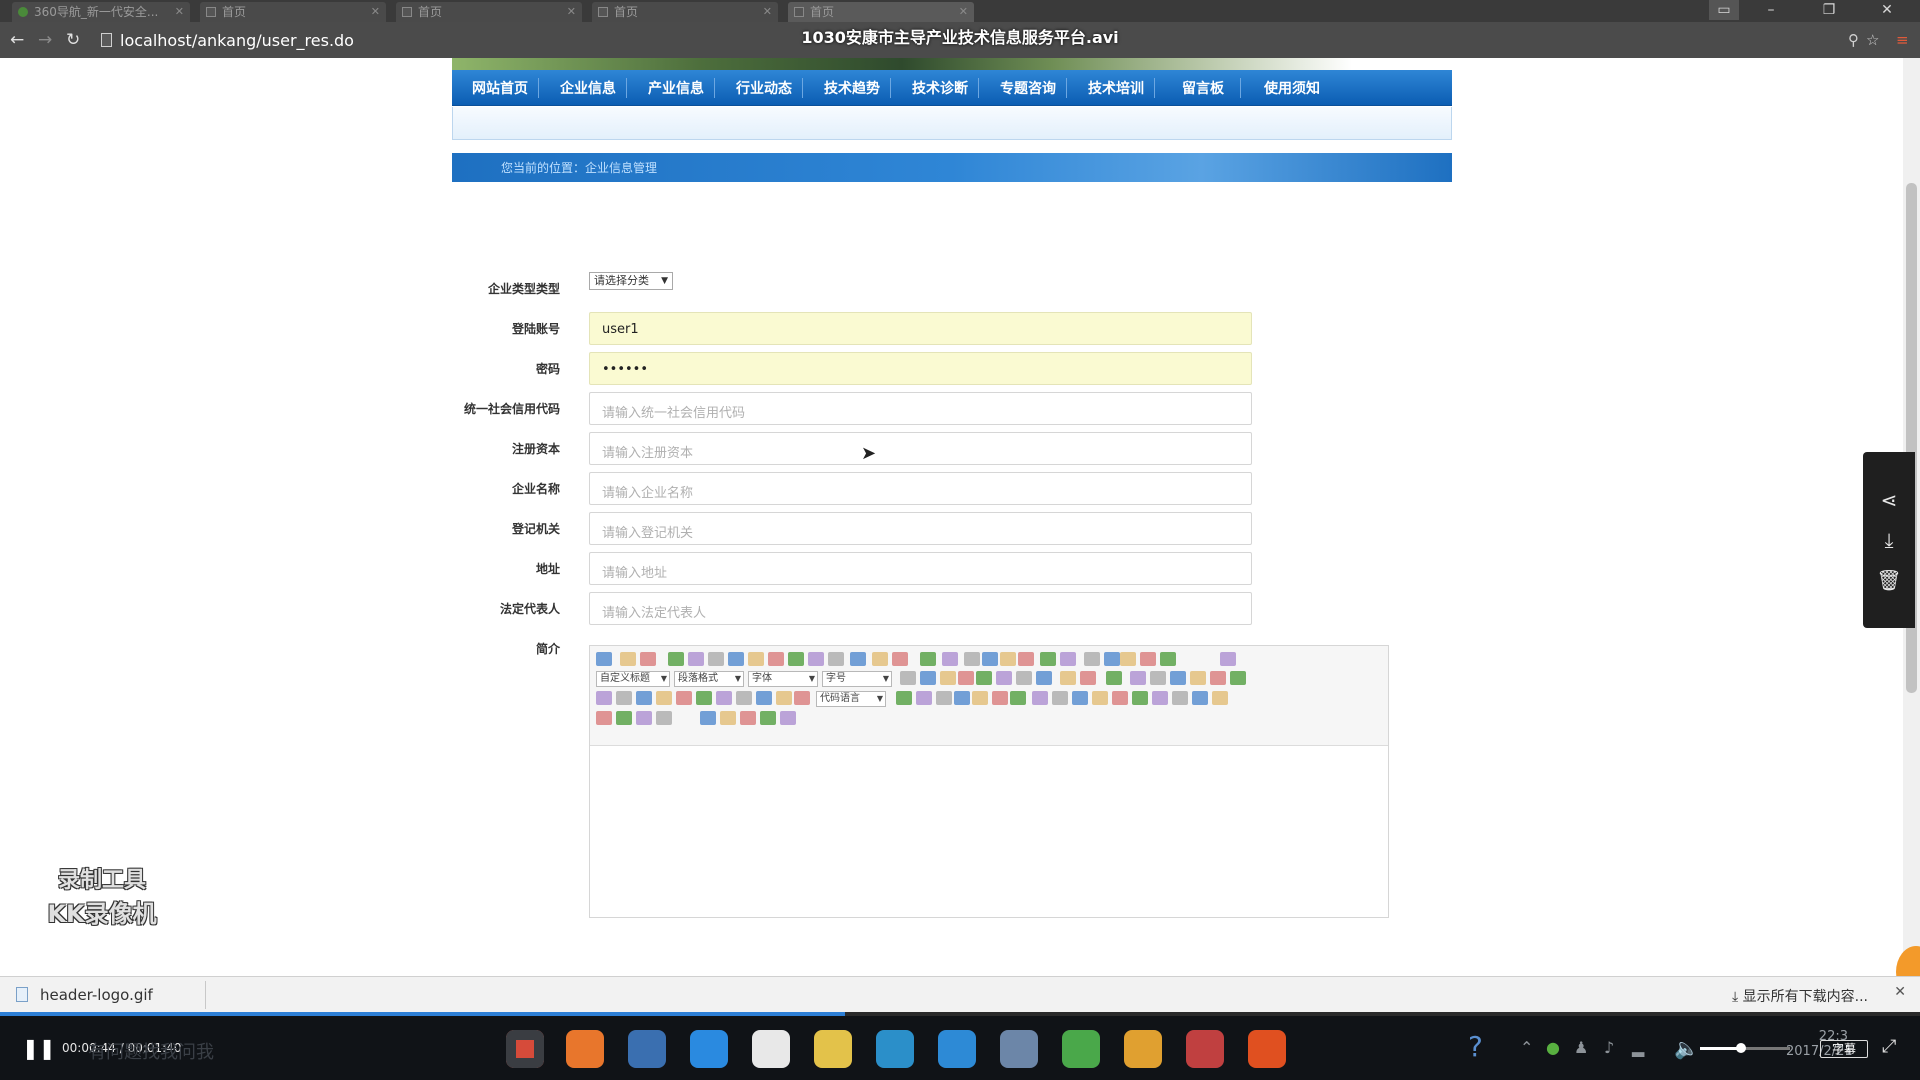  Describe the element at coordinates (647, 1049) in the screenshot. I see `browser-icon` at that location.